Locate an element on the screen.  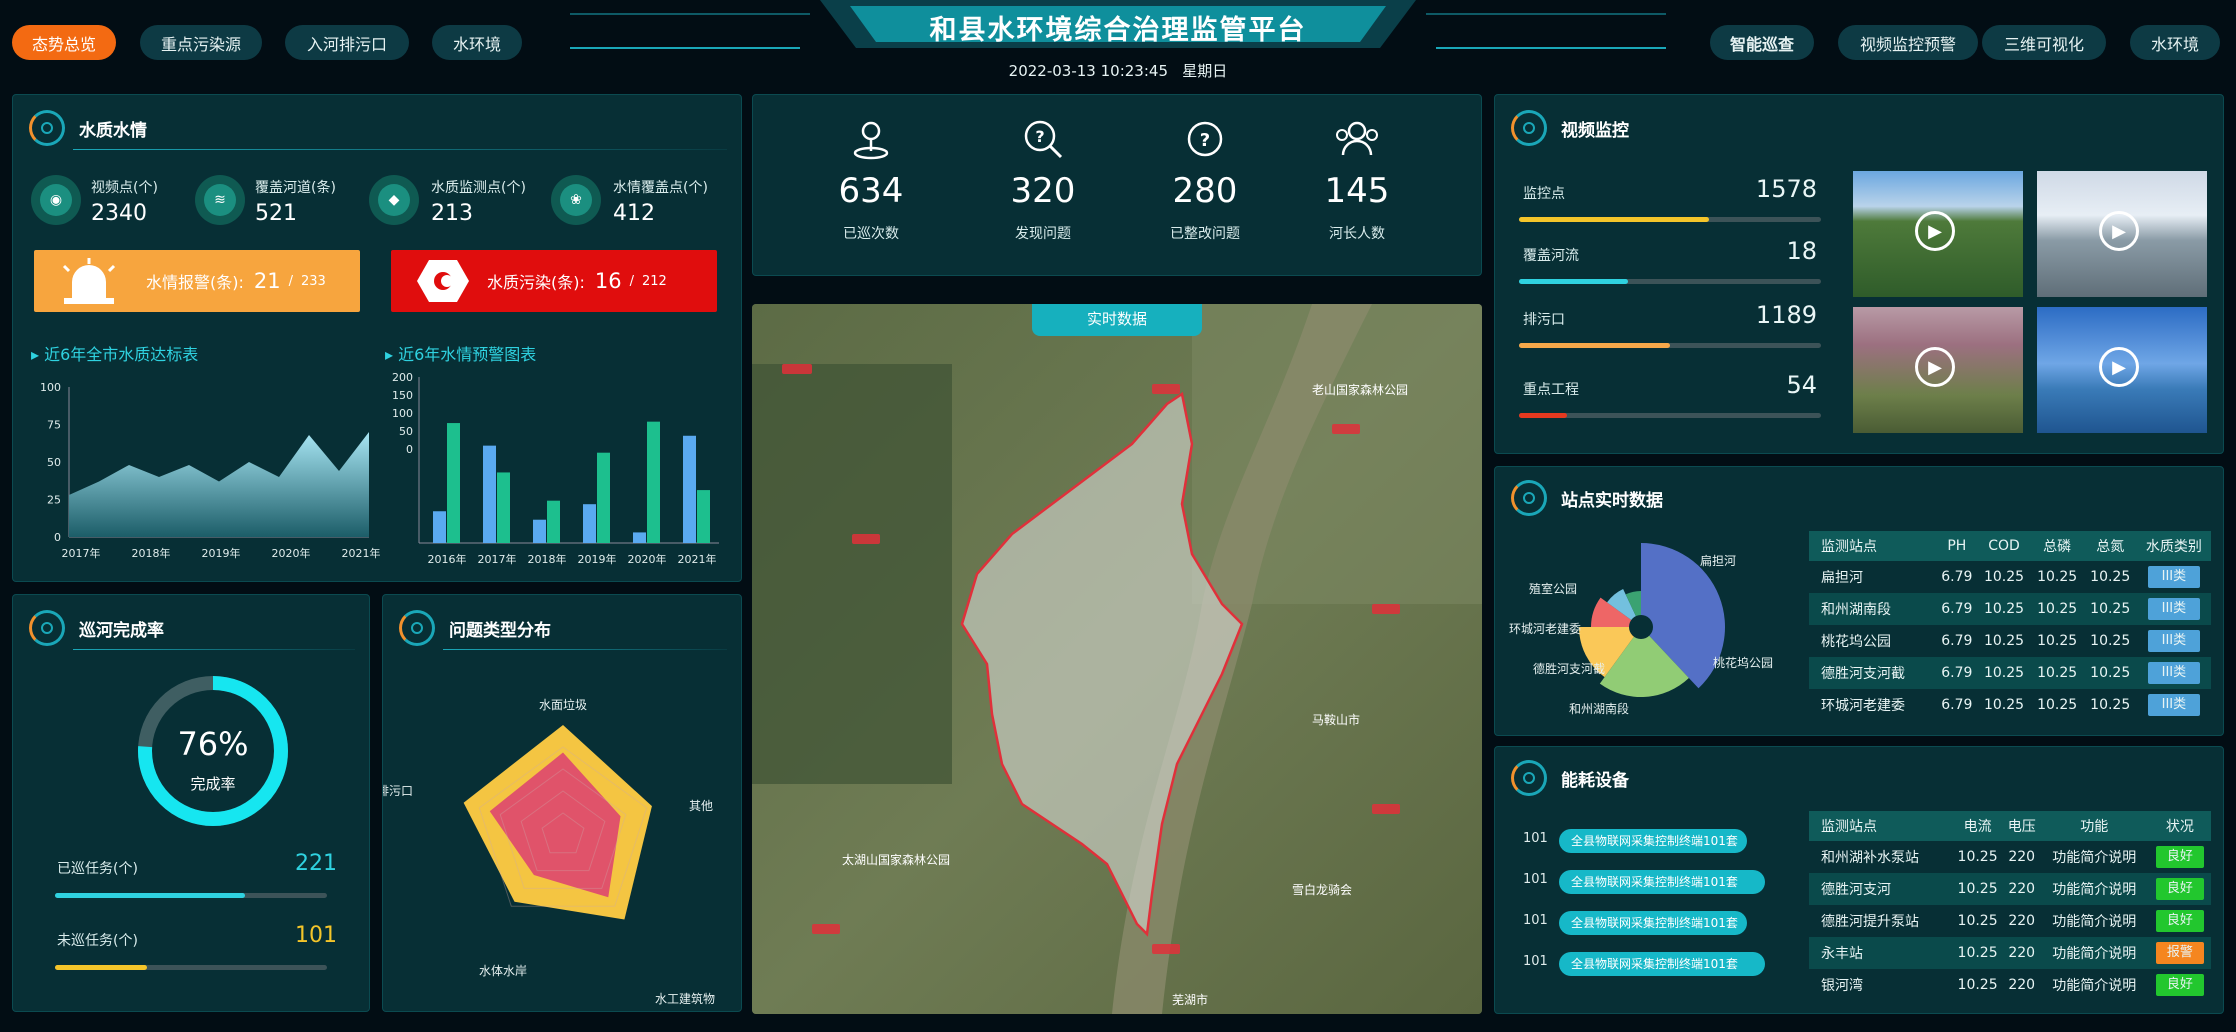
table-cell: 永丰站 is located at coordinates (1880, 953).